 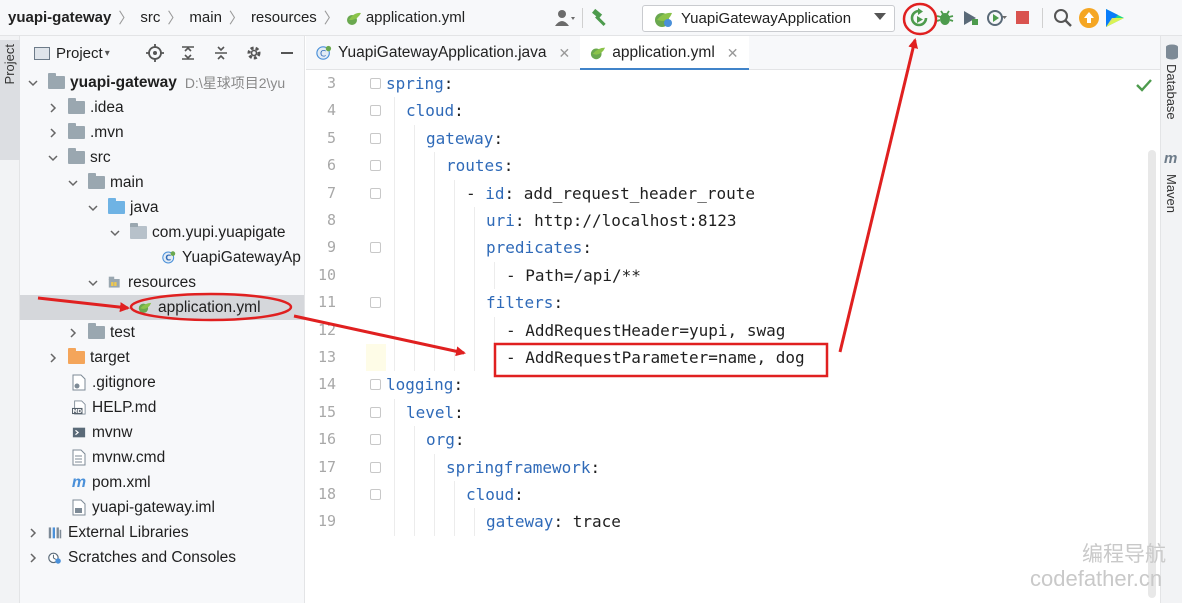 I want to click on search-icon, so click(x=1063, y=18).